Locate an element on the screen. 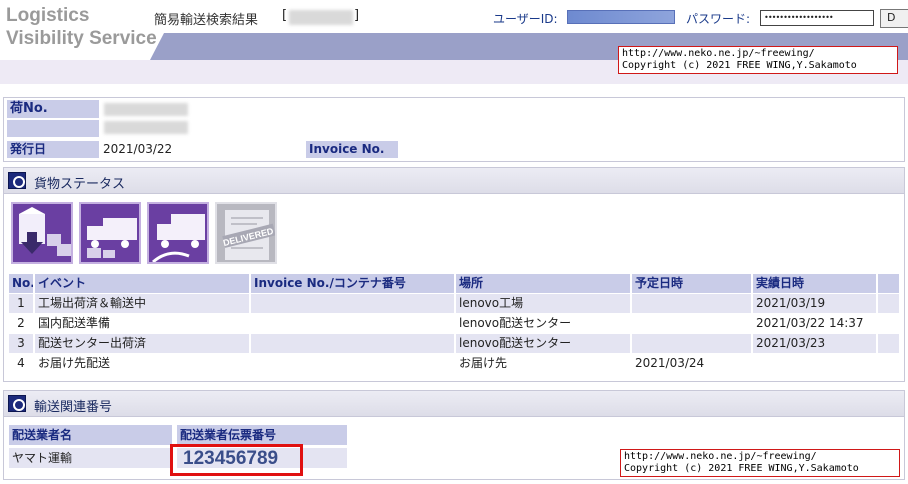 This screenshot has height=484, width=908. package-number-label: 荷No. is located at coordinates (53, 109).